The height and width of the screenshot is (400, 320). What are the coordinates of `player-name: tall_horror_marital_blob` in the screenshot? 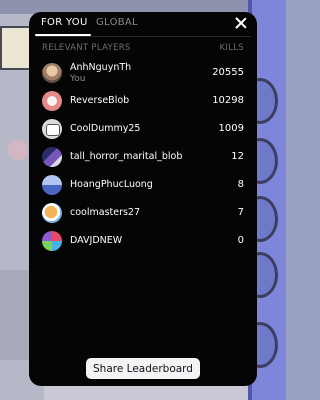 It's located at (126, 156).